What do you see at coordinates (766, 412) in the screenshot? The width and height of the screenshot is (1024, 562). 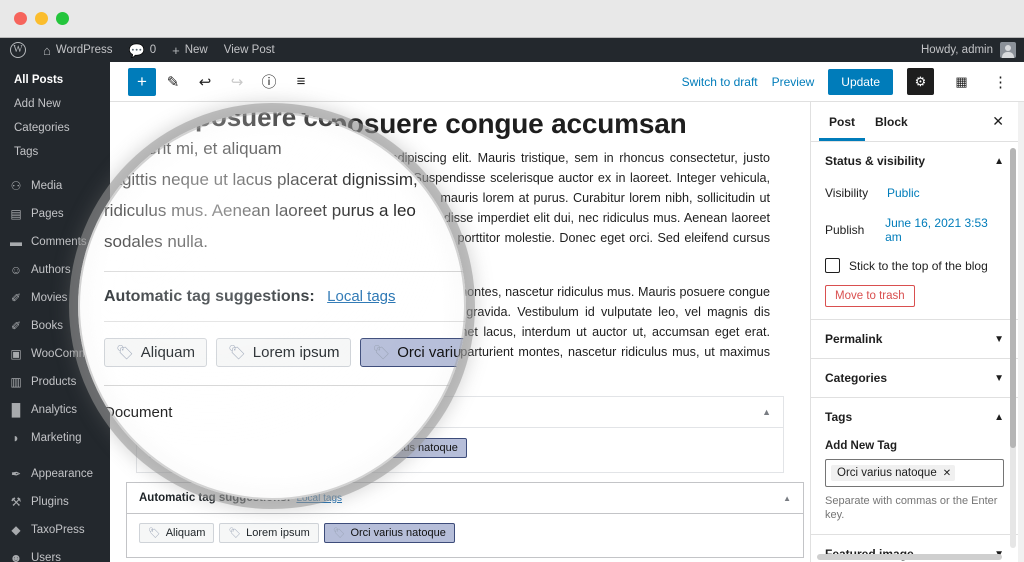 I see `caret-up-icon: ▲` at bounding box center [766, 412].